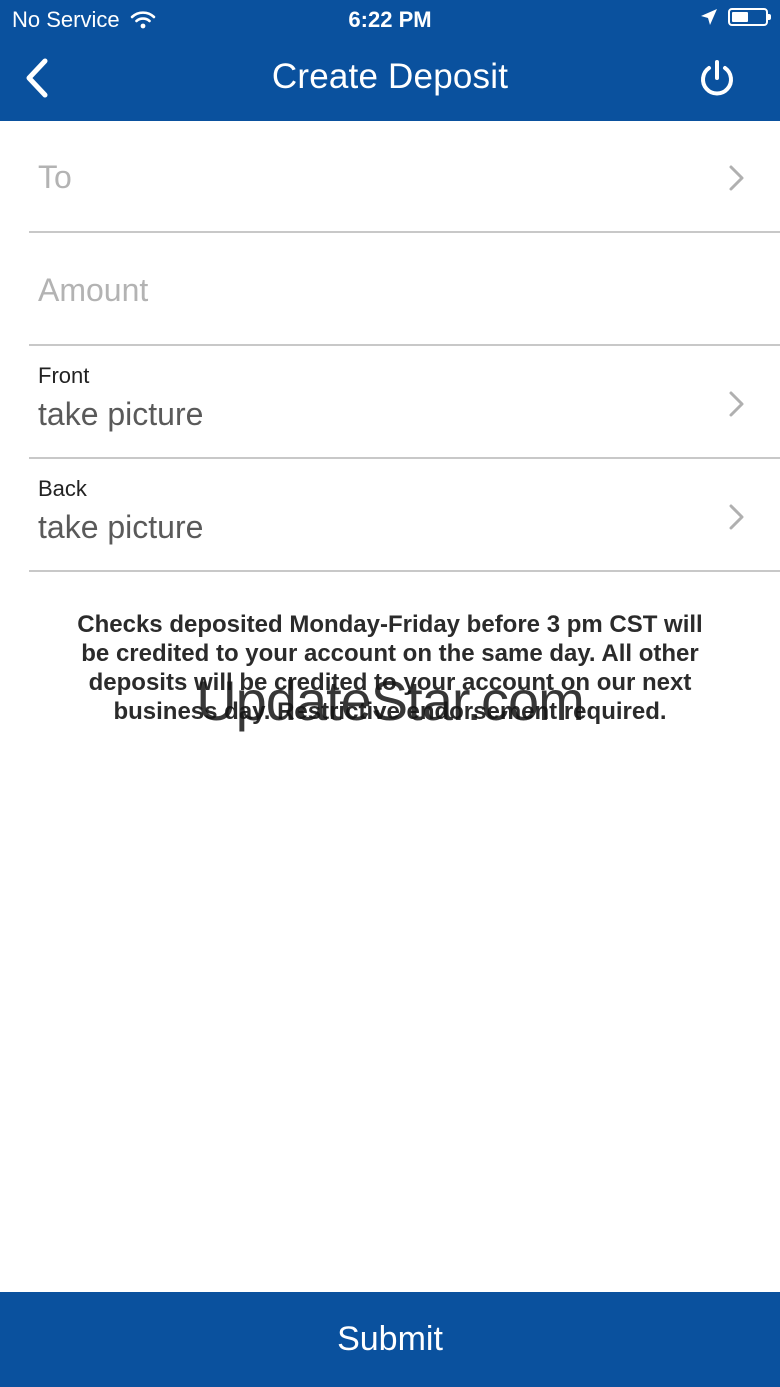 The width and height of the screenshot is (780, 1387). I want to click on app-header: No Service 6:22 PM Create Deposit, so click(390, 60).